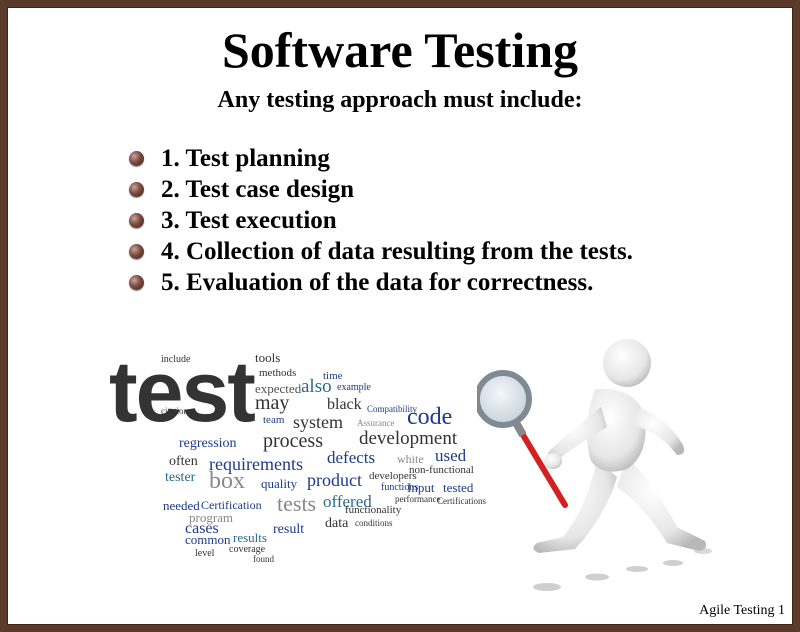  What do you see at coordinates (337, 523) in the screenshot?
I see `cloud-word: data` at bounding box center [337, 523].